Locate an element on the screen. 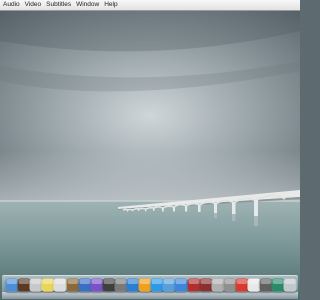 This screenshot has width=320, height=300. menu-audio: Audio is located at coordinates (10, 5).